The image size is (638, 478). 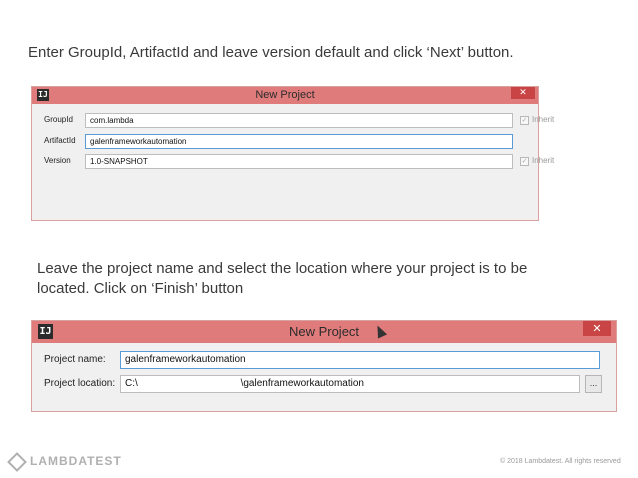 I want to click on project-name-input: galenframeworkautomation, so click(x=360, y=360).